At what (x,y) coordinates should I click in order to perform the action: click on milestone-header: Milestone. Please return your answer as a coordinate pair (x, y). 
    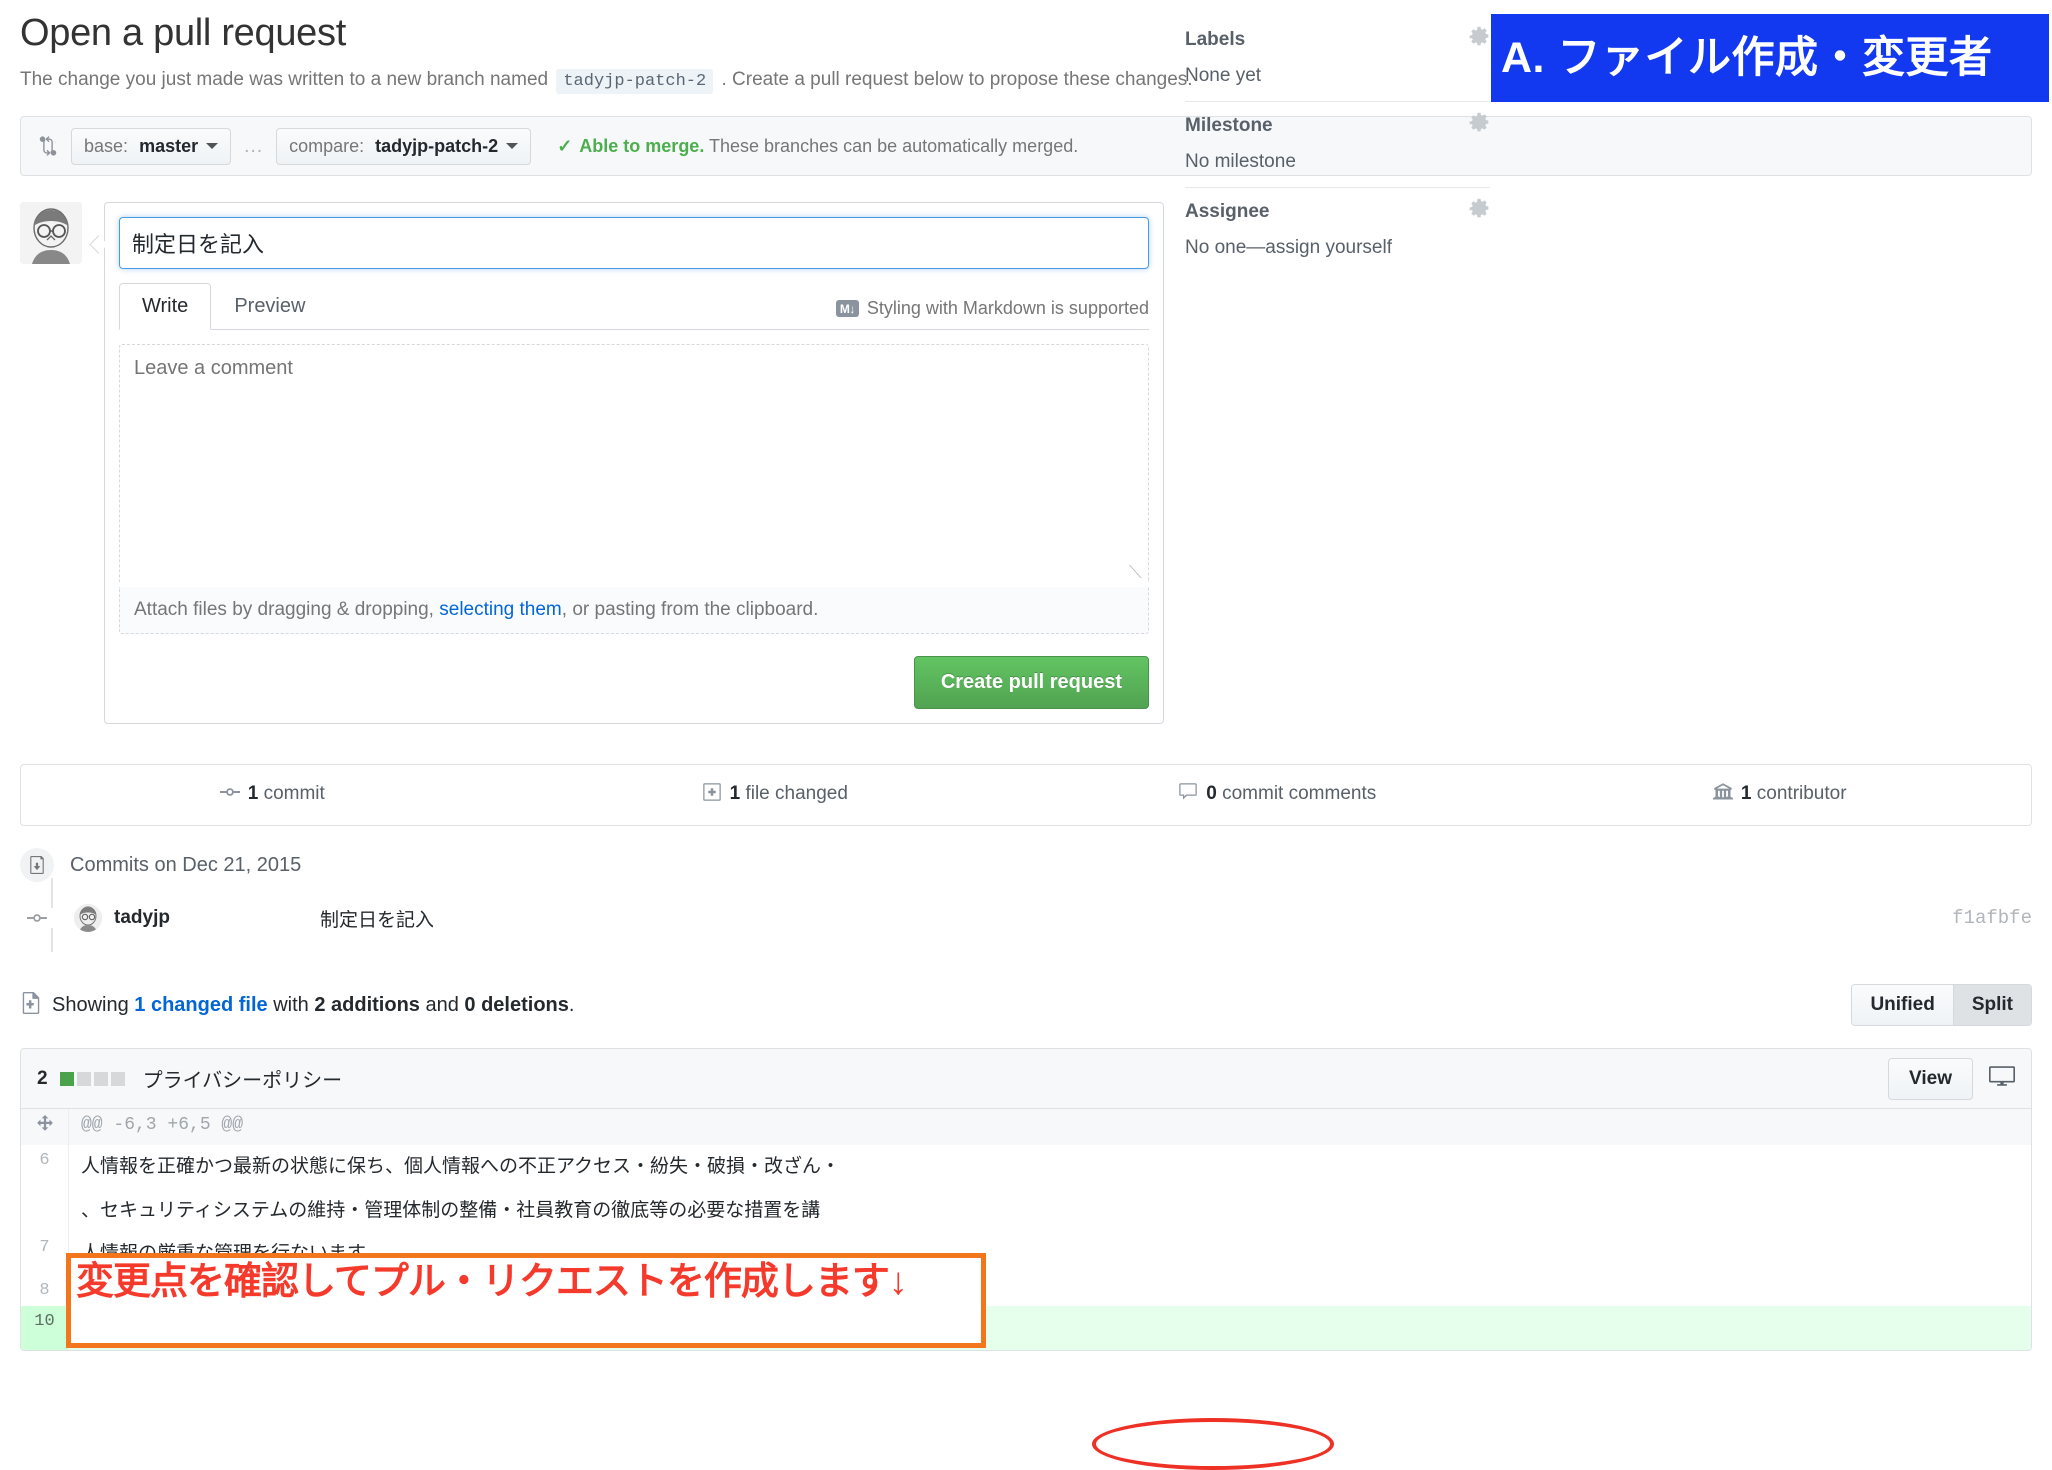
    Looking at the image, I should click on (1337, 125).